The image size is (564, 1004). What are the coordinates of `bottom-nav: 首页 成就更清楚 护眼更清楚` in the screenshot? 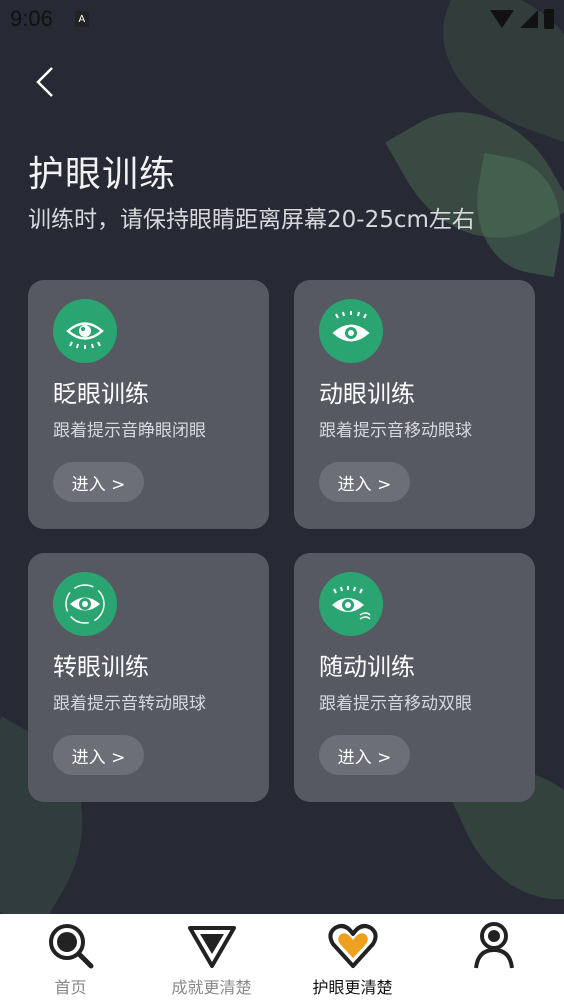 It's located at (282, 959).